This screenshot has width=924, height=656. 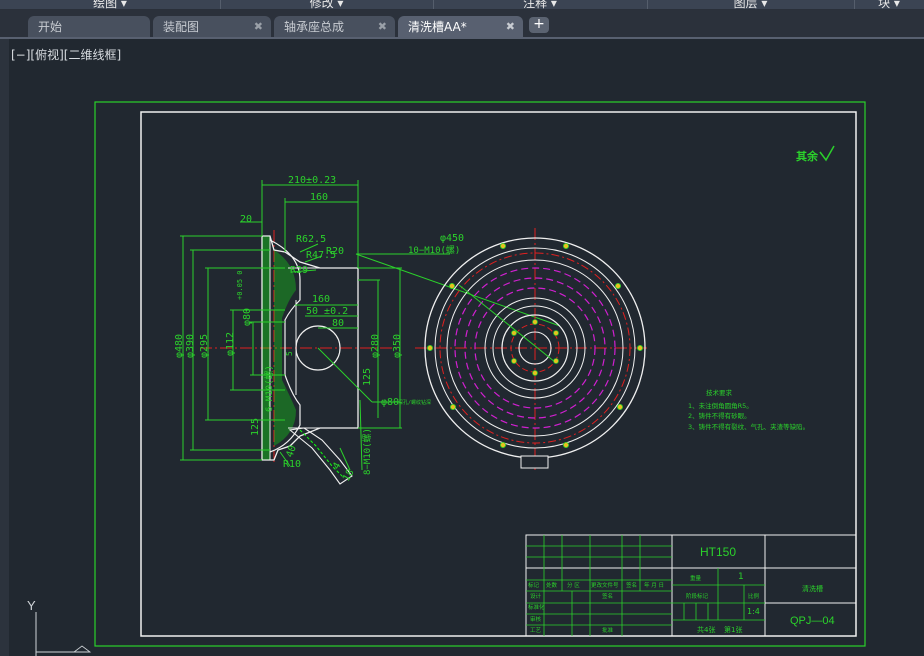 I want to click on dim-phi112: φ112, so click(x=230, y=344).